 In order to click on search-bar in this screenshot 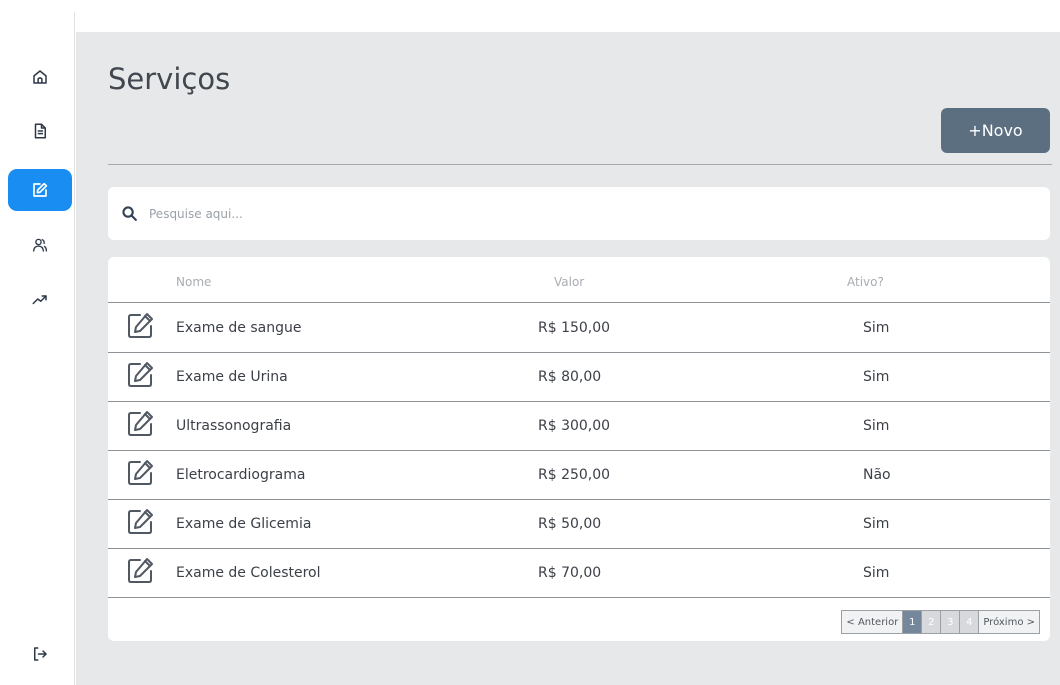, I will do `click(579, 213)`.